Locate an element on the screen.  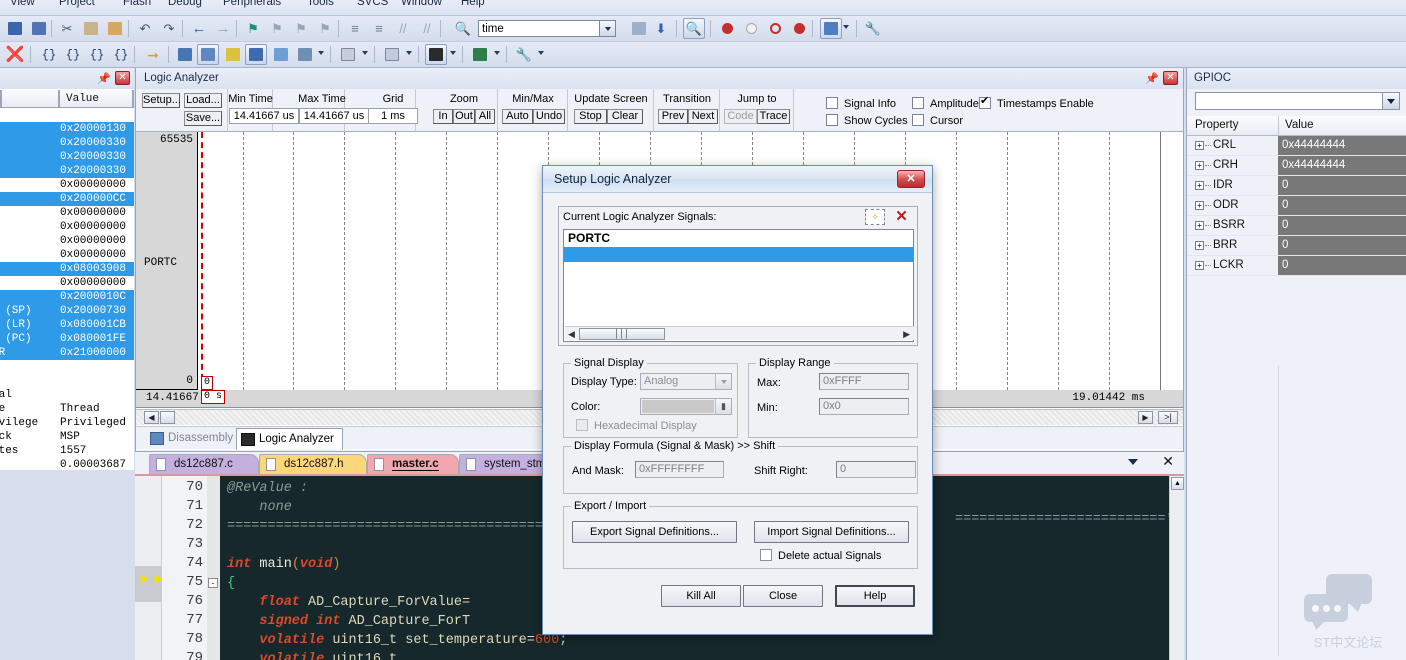
zoom-out-button: Out is located at coordinates (464, 116).